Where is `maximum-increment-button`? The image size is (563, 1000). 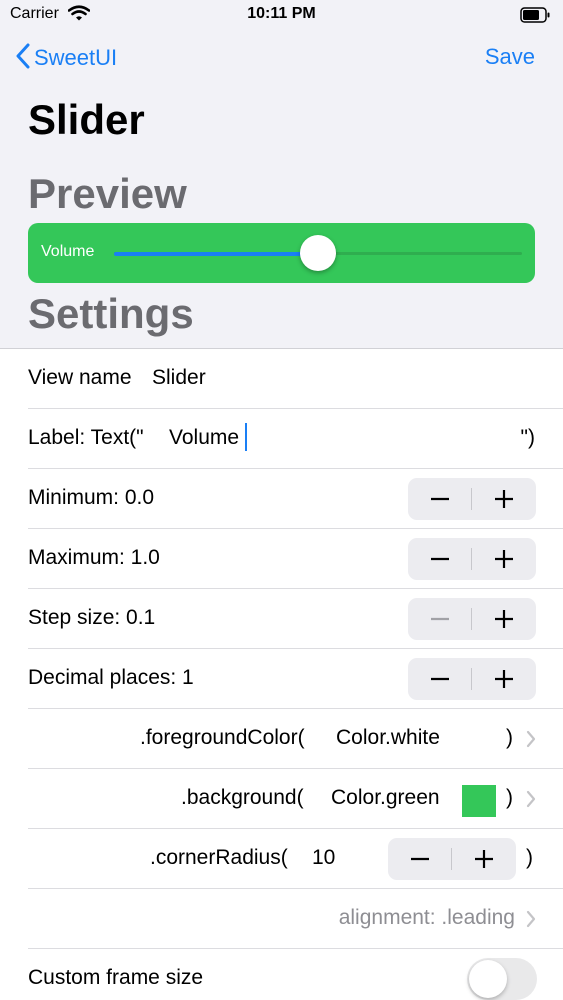 maximum-increment-button is located at coordinates (504, 559).